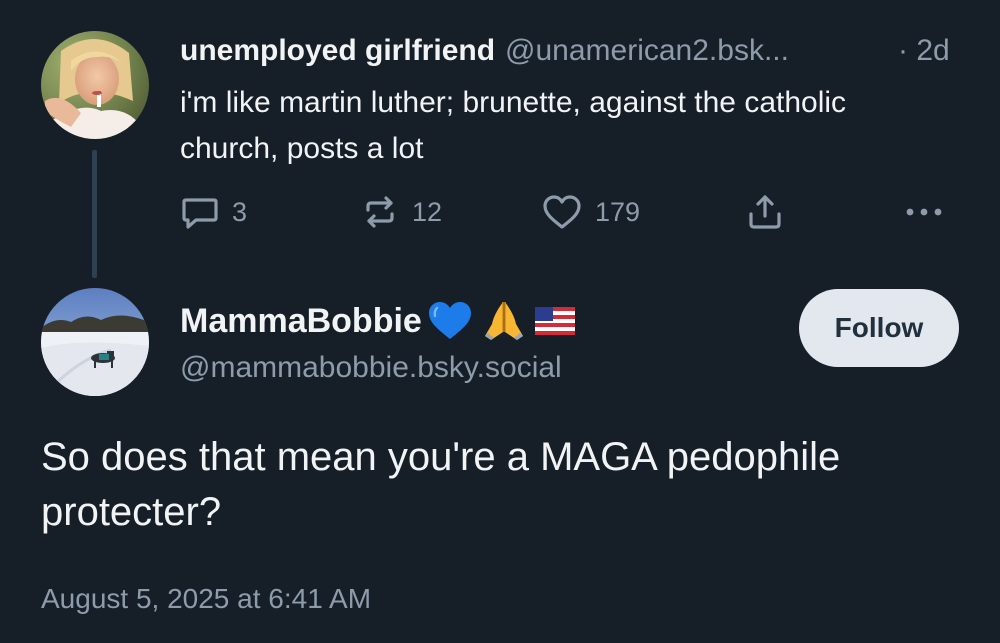 The image size is (1000, 643). I want to click on parent-post-action-bar: 3 12 179, so click(565, 212).